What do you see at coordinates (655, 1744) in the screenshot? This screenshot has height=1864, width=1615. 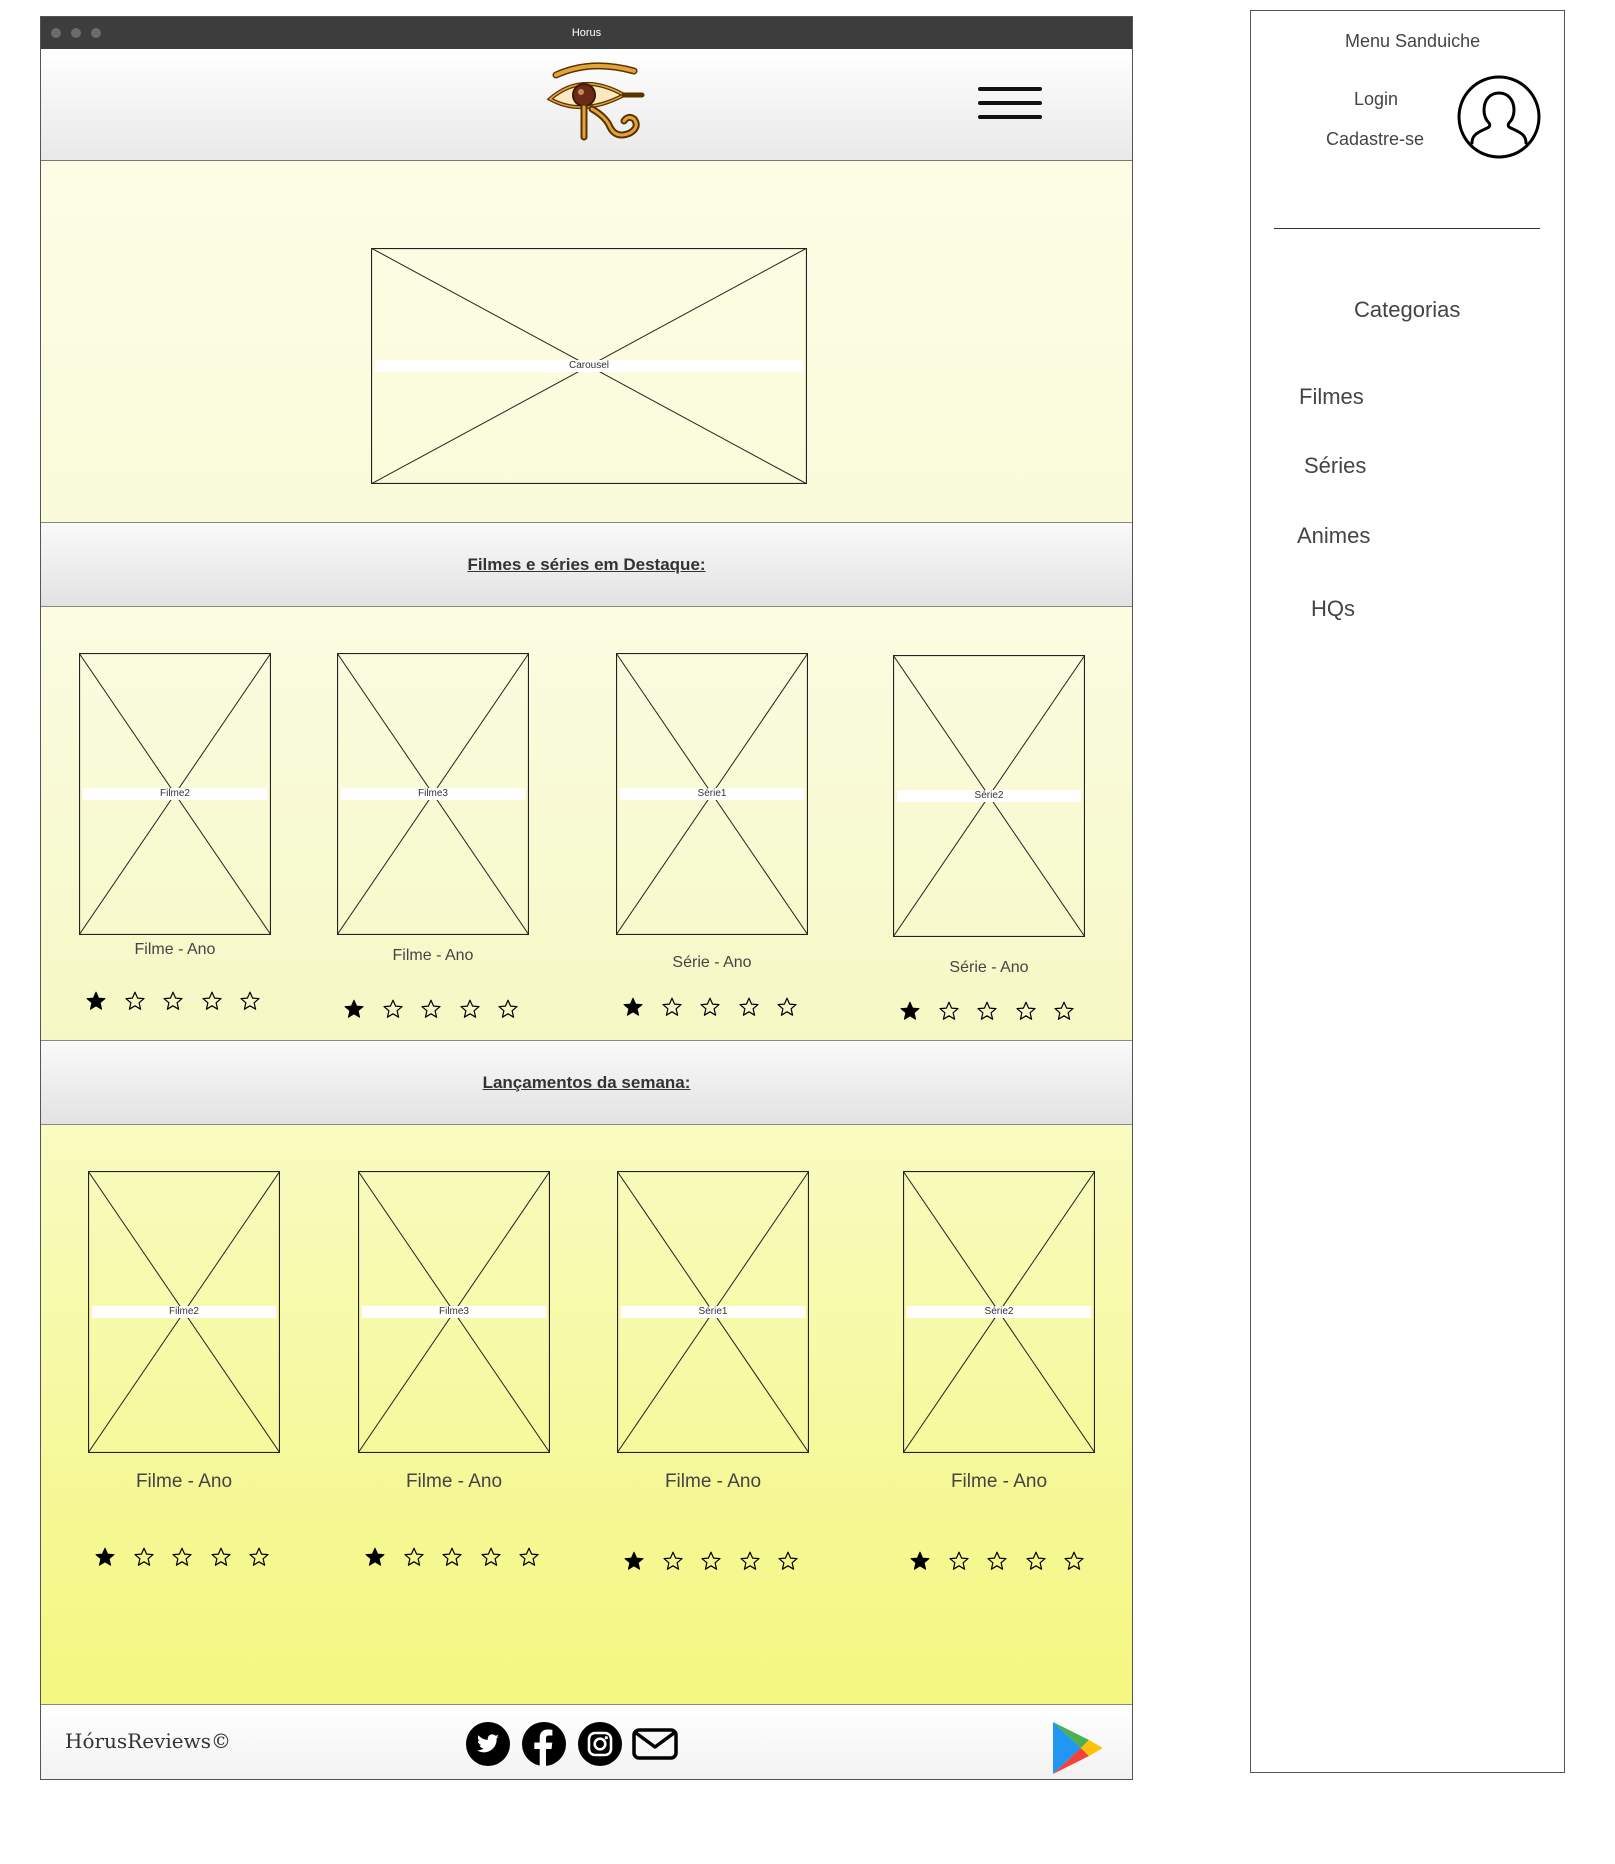 I see `mail-icon` at bounding box center [655, 1744].